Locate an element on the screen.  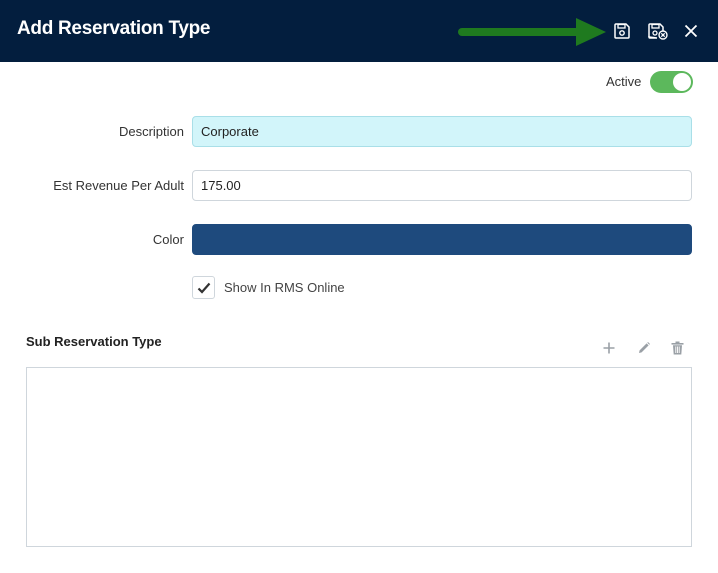
annotation-arrow is located at coordinates (532, 32).